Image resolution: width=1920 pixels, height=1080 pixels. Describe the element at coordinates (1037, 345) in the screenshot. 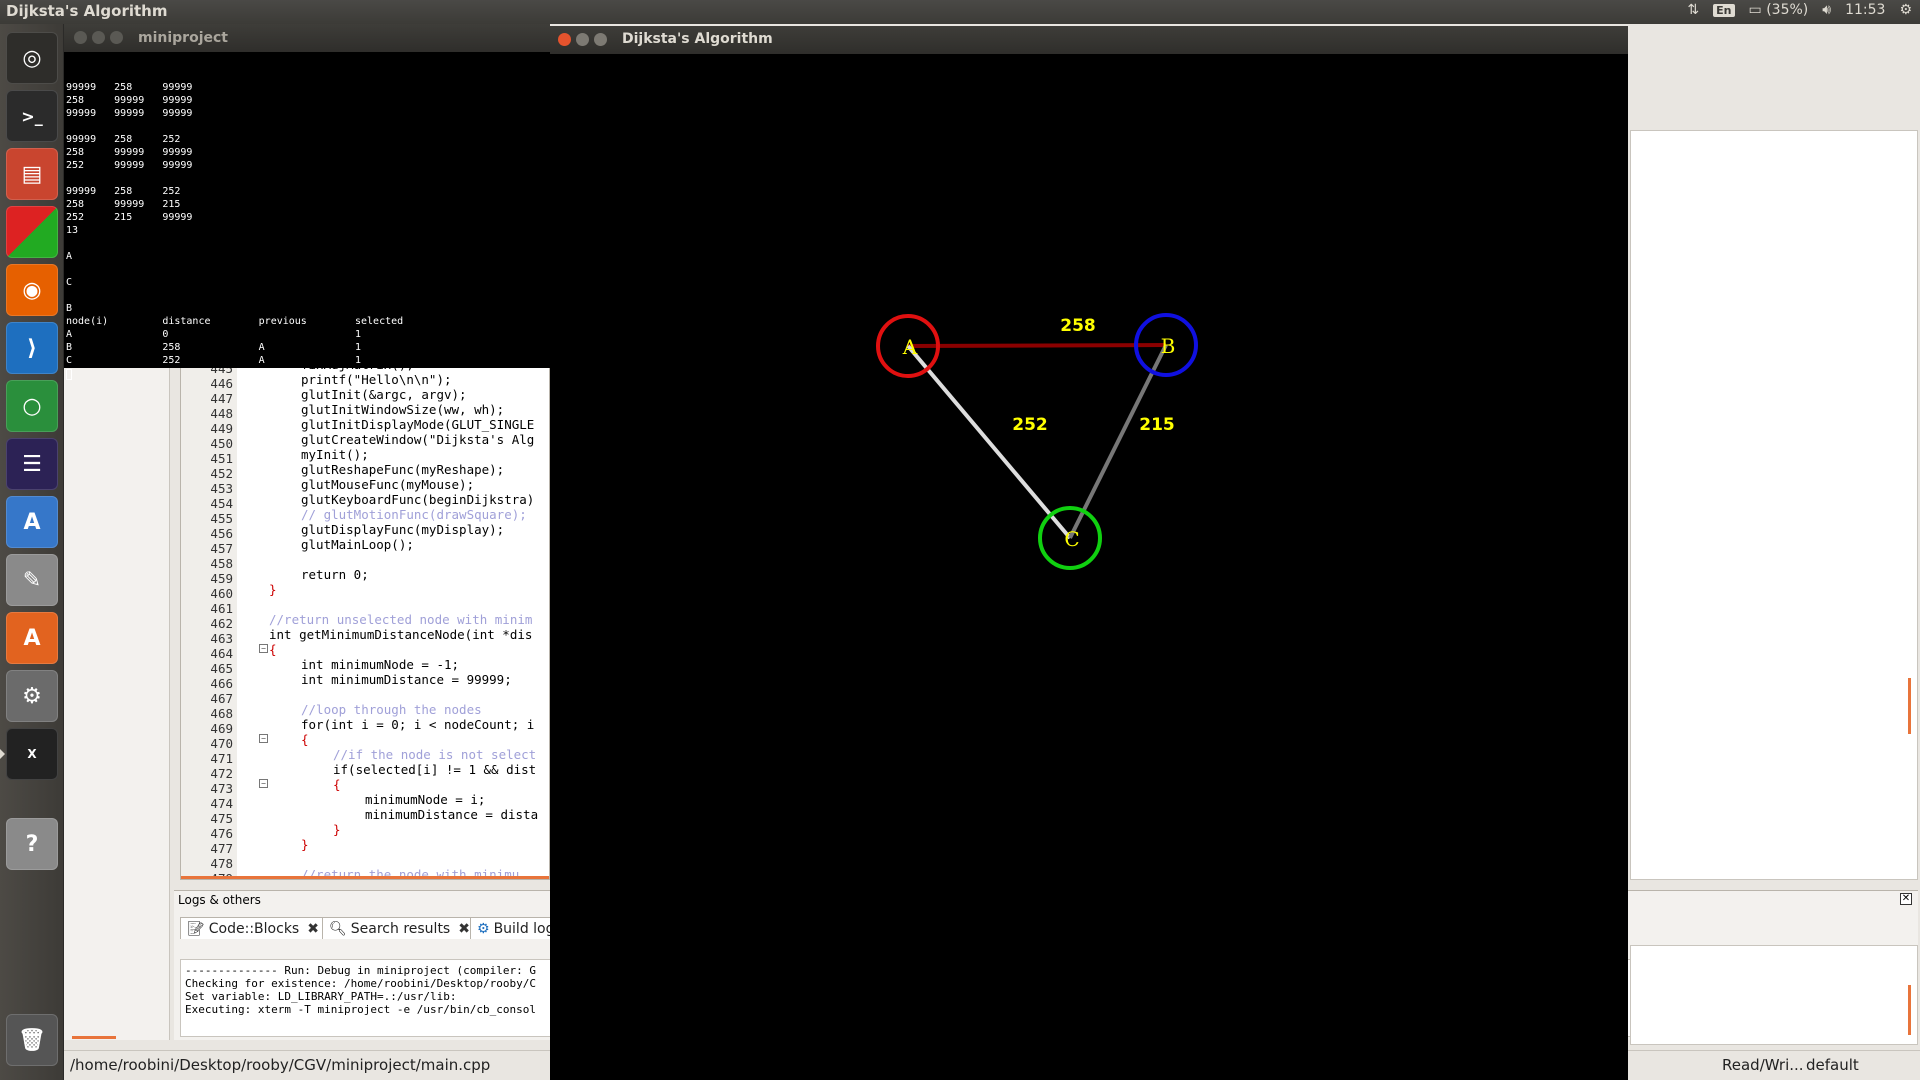

I see `edge-a-b` at that location.